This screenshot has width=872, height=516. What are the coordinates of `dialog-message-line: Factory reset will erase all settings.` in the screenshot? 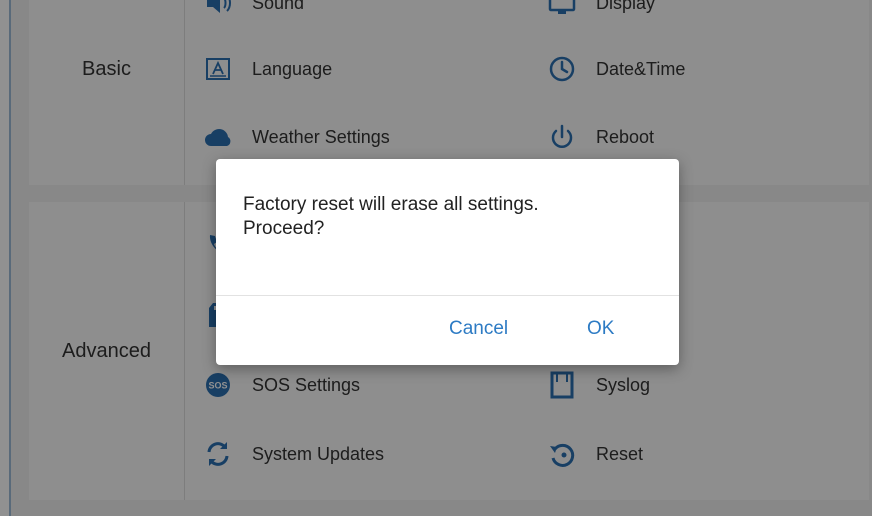 It's located at (391, 204).